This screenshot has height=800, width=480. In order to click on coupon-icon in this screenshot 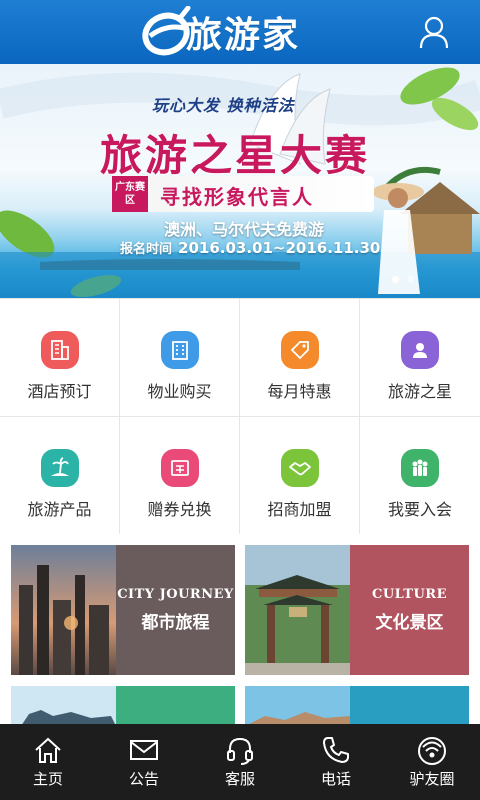, I will do `click(179, 468)`.